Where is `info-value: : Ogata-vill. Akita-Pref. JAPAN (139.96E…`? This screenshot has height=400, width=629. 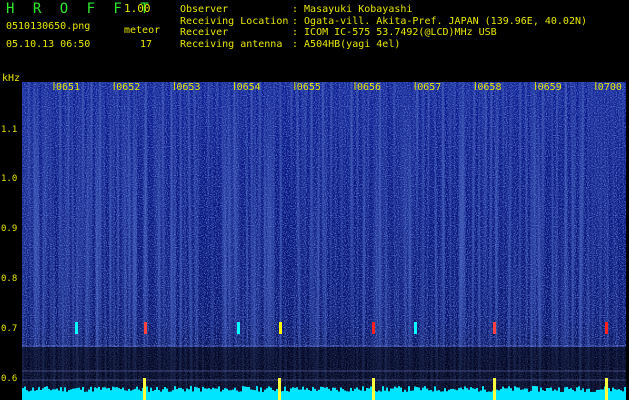
info-value: : Ogata-vill. Akita-Pref. JAPAN (139.96E… is located at coordinates (440, 21).